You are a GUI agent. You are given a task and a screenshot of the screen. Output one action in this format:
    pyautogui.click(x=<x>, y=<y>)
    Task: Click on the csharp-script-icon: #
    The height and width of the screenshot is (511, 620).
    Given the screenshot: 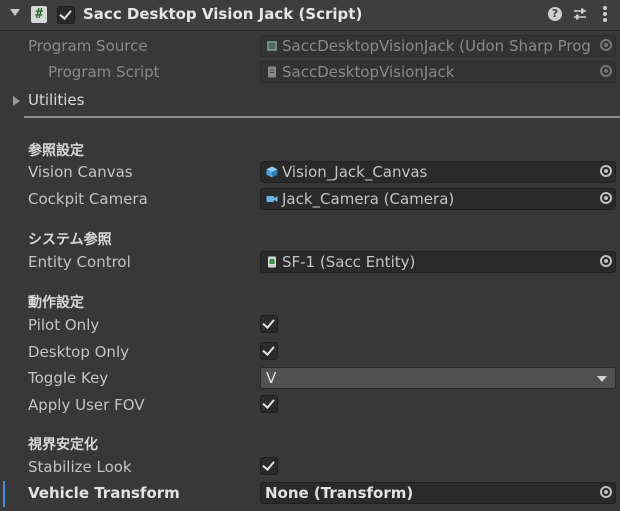 What is the action you would take?
    pyautogui.click(x=39, y=14)
    